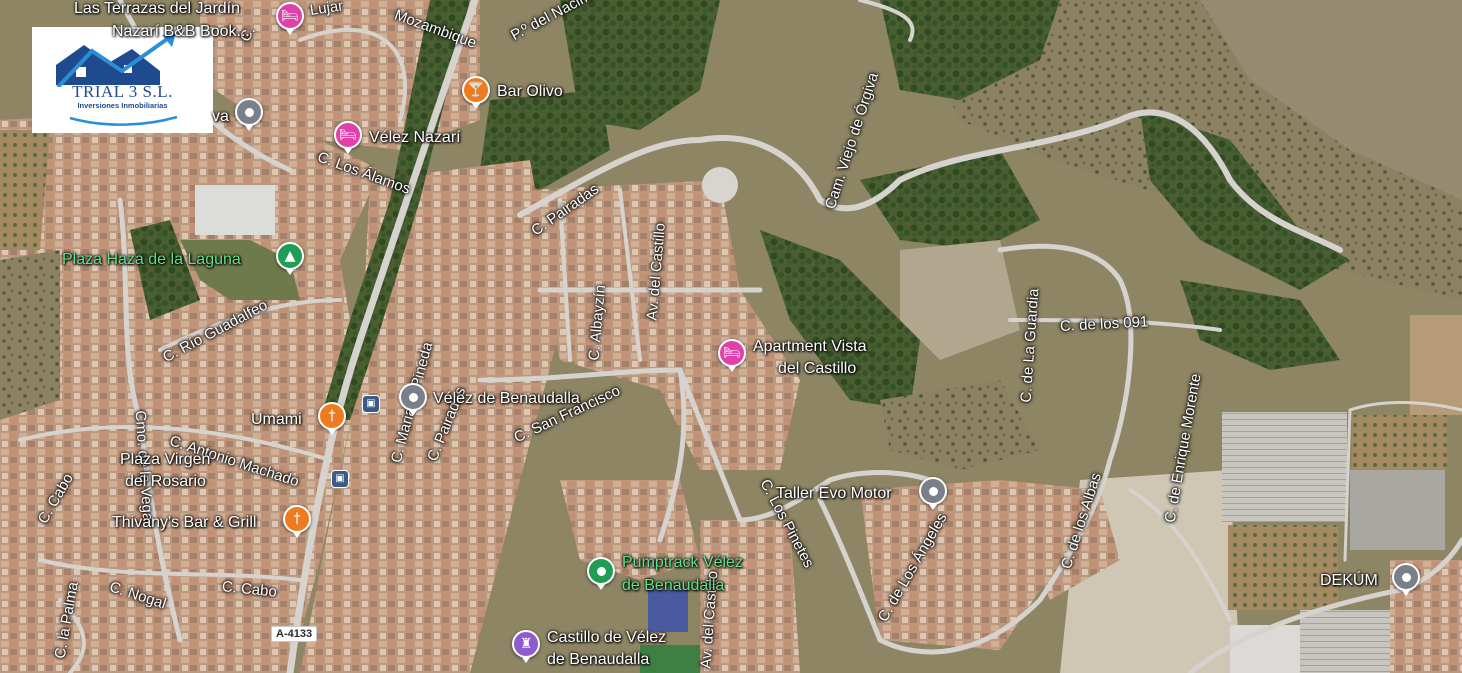 This screenshot has height=673, width=1462. What do you see at coordinates (834, 493) in the screenshot?
I see `poi-taller-evo-label: Taller Evo Motor` at bounding box center [834, 493].